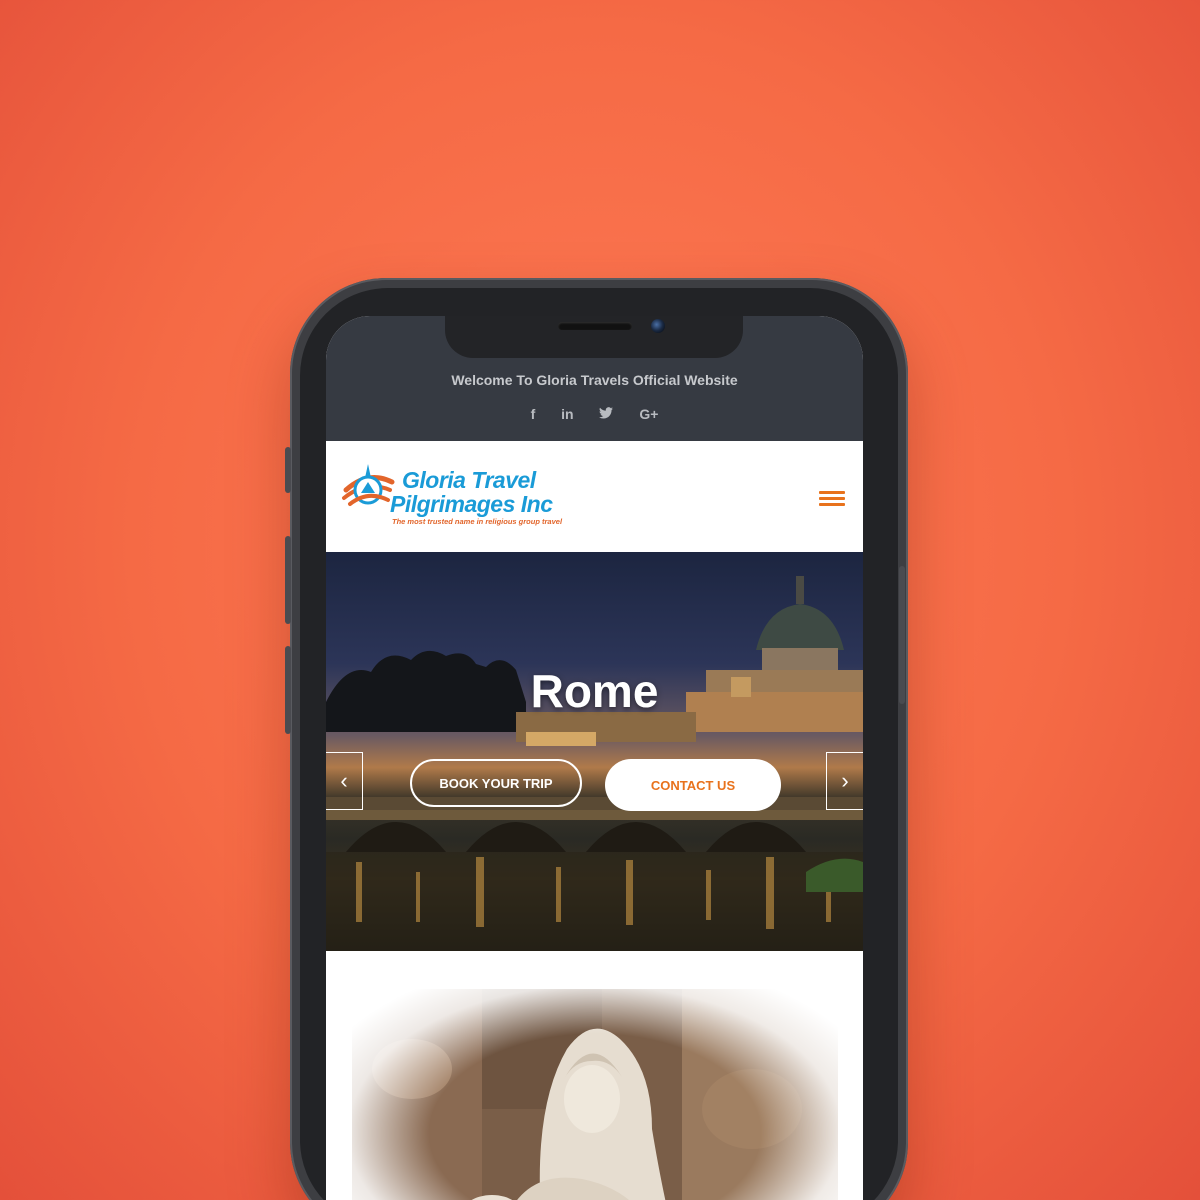 This screenshot has width=1200, height=1200. What do you see at coordinates (902, 635) in the screenshot?
I see `power-button` at bounding box center [902, 635].